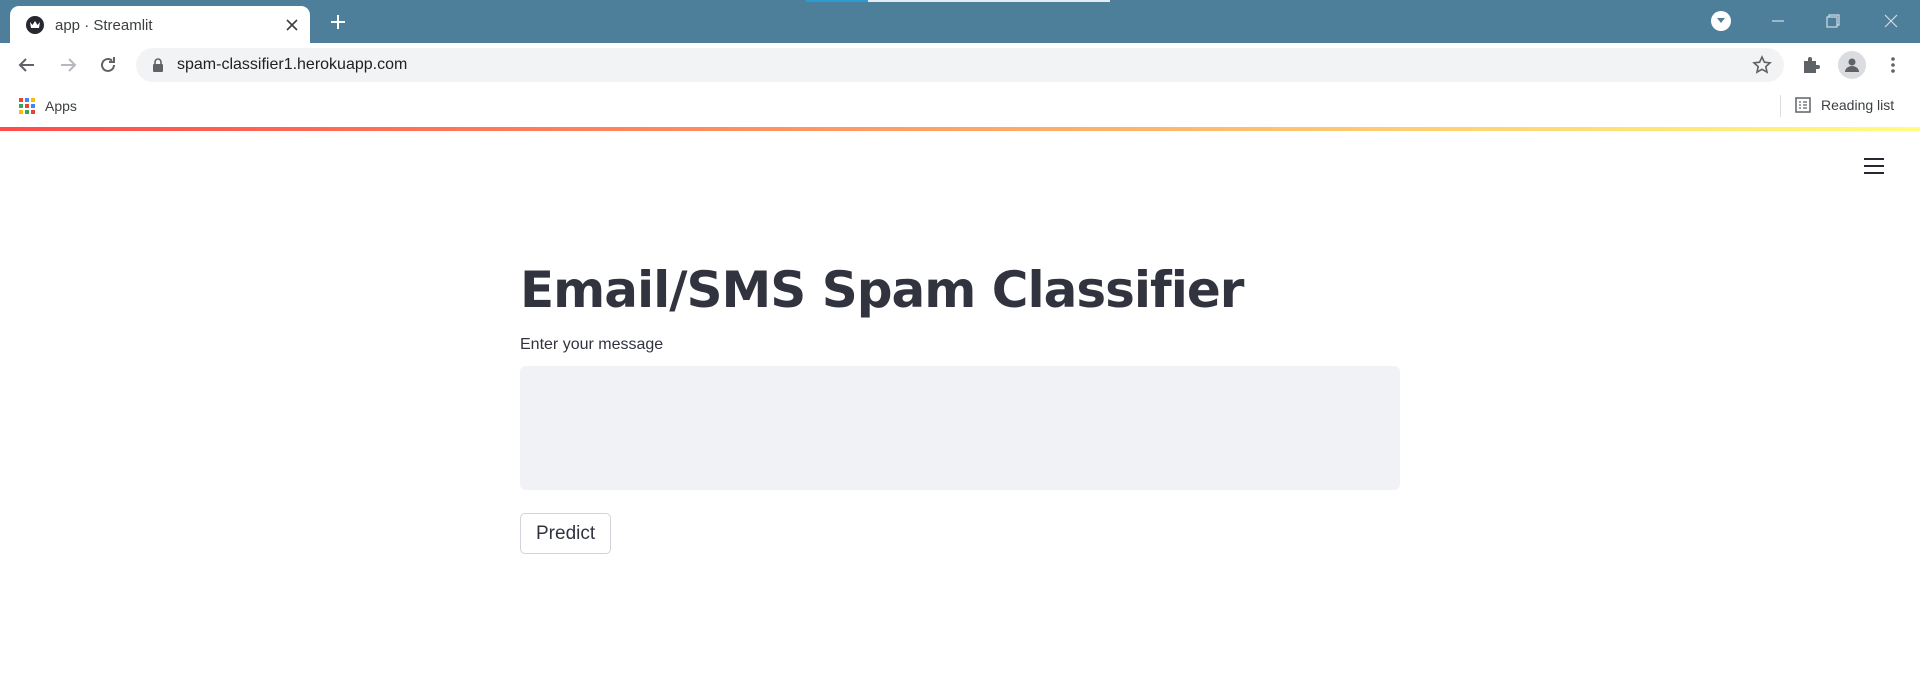 The width and height of the screenshot is (1920, 695). I want to click on predict-button: Predict, so click(566, 533).